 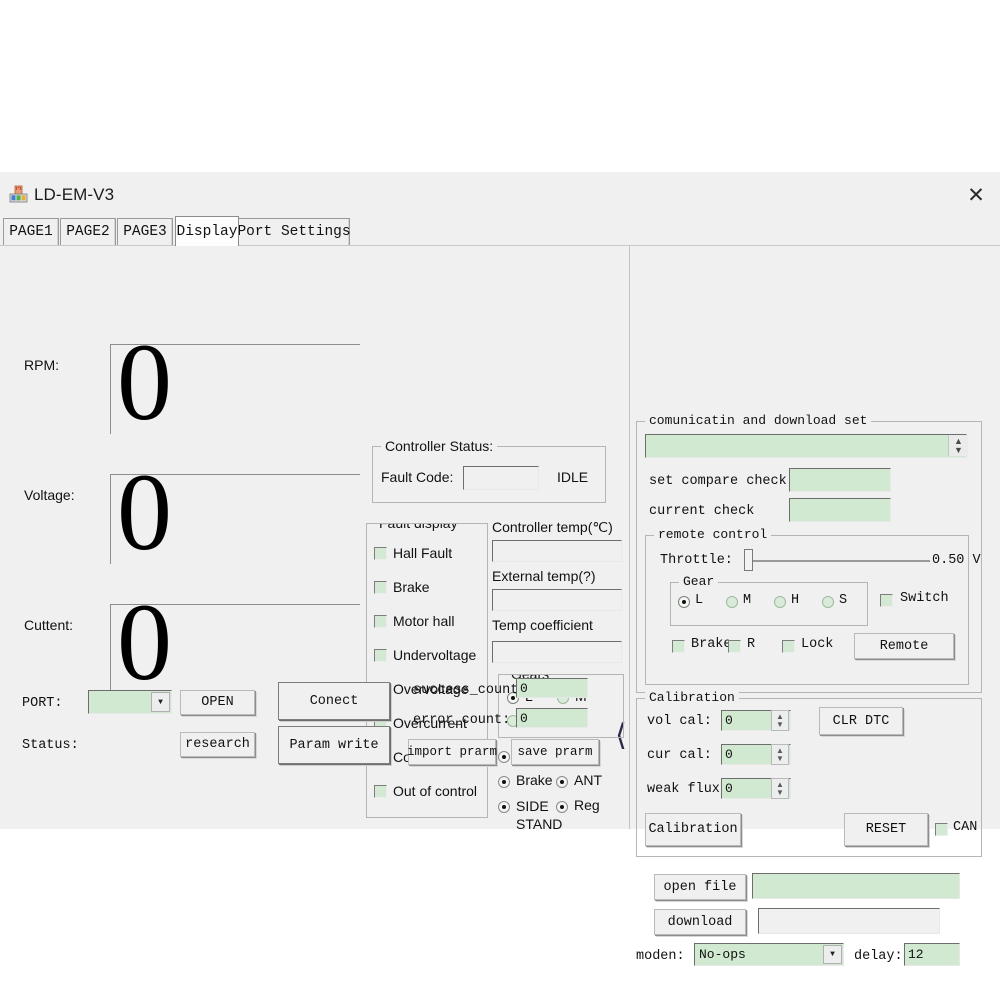 What do you see at coordinates (843, 600) in the screenshot?
I see `remote-gear-label-s: S` at bounding box center [843, 600].